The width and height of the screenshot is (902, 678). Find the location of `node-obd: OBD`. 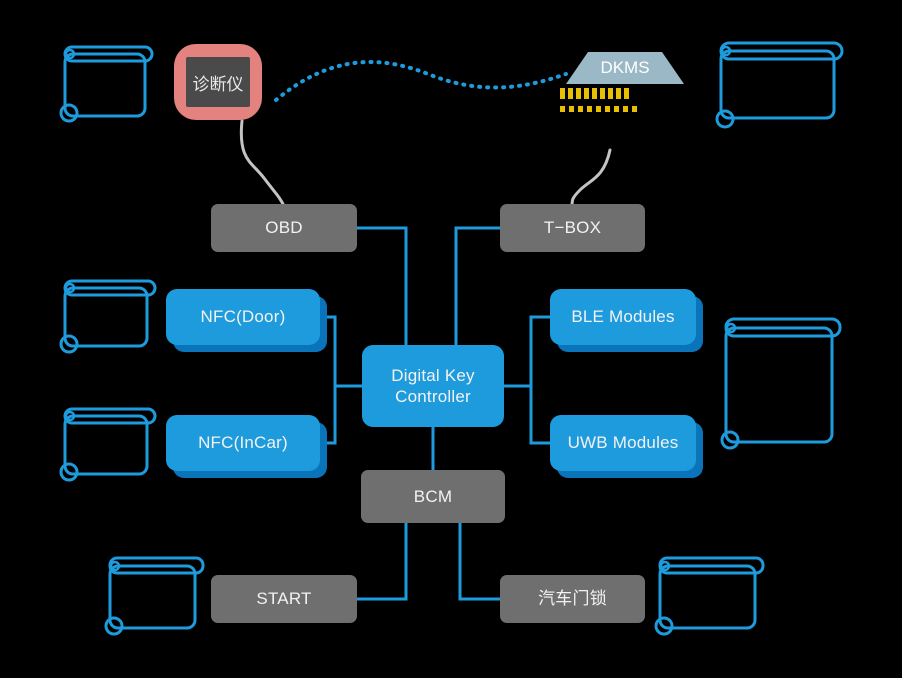

node-obd: OBD is located at coordinates (284, 228).